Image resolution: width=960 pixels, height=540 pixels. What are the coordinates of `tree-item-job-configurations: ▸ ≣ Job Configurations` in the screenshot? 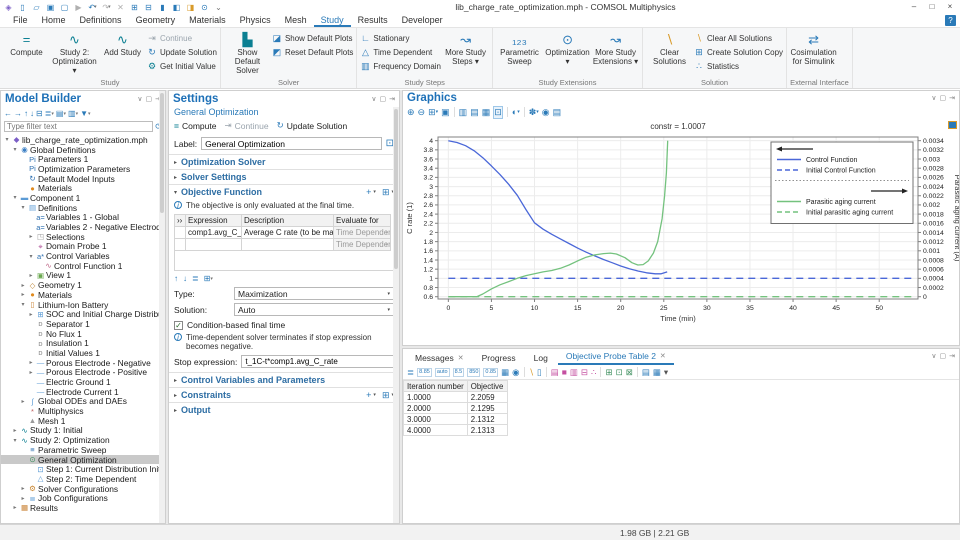 It's located at (83, 498).